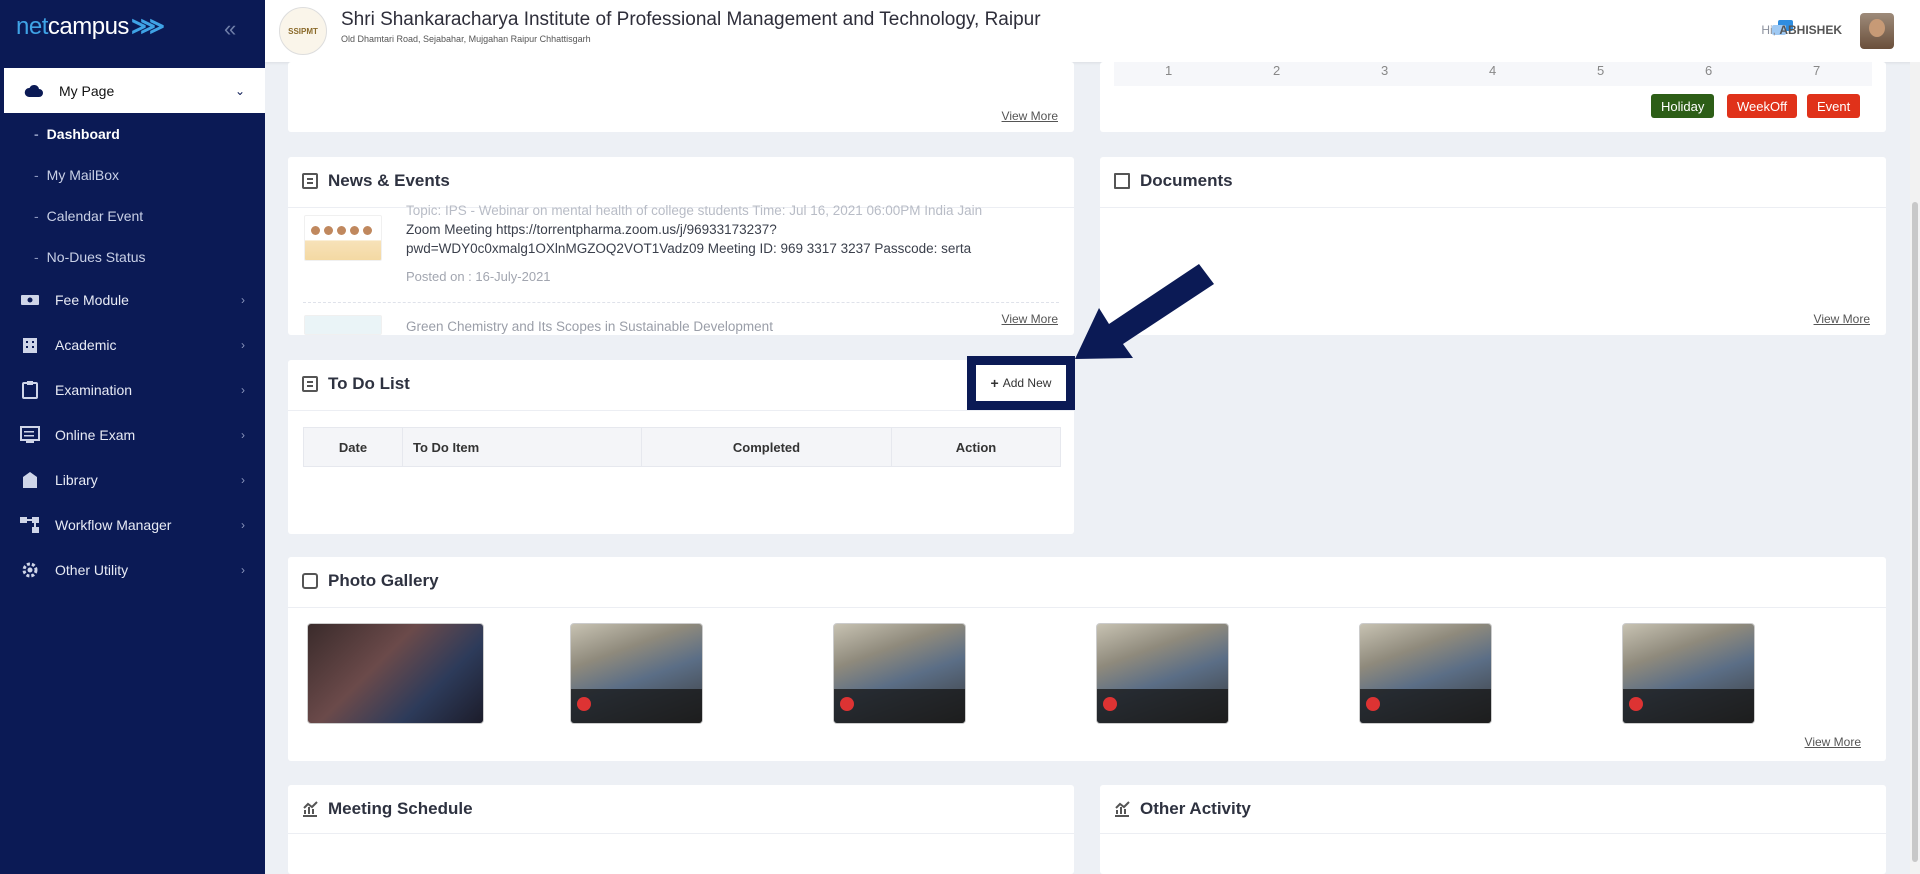  I want to click on column-header: Action, so click(976, 447).